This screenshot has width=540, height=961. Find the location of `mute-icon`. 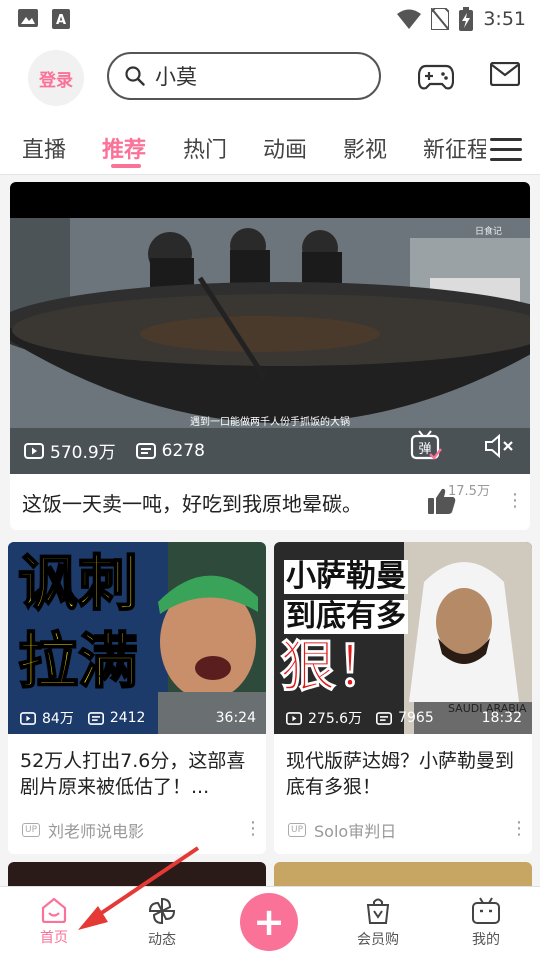

mute-icon is located at coordinates (500, 446).